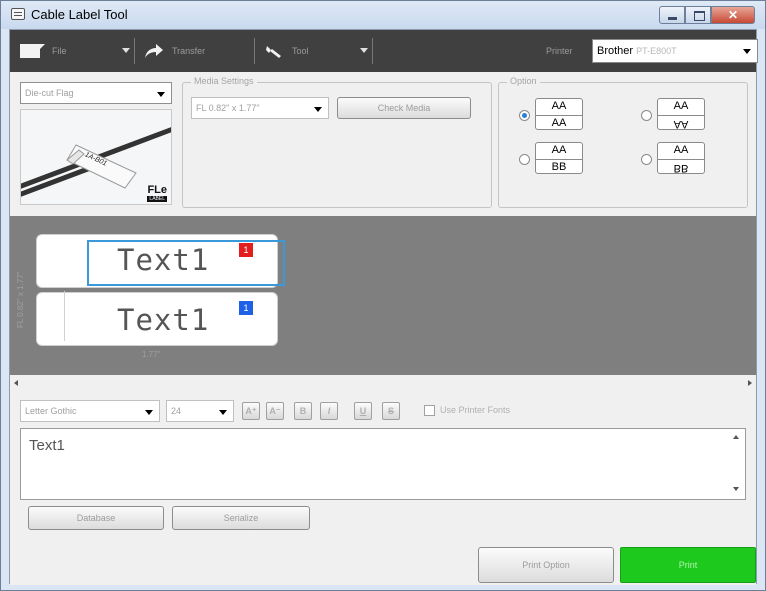  I want to click on bold-button: B, so click(303, 411).